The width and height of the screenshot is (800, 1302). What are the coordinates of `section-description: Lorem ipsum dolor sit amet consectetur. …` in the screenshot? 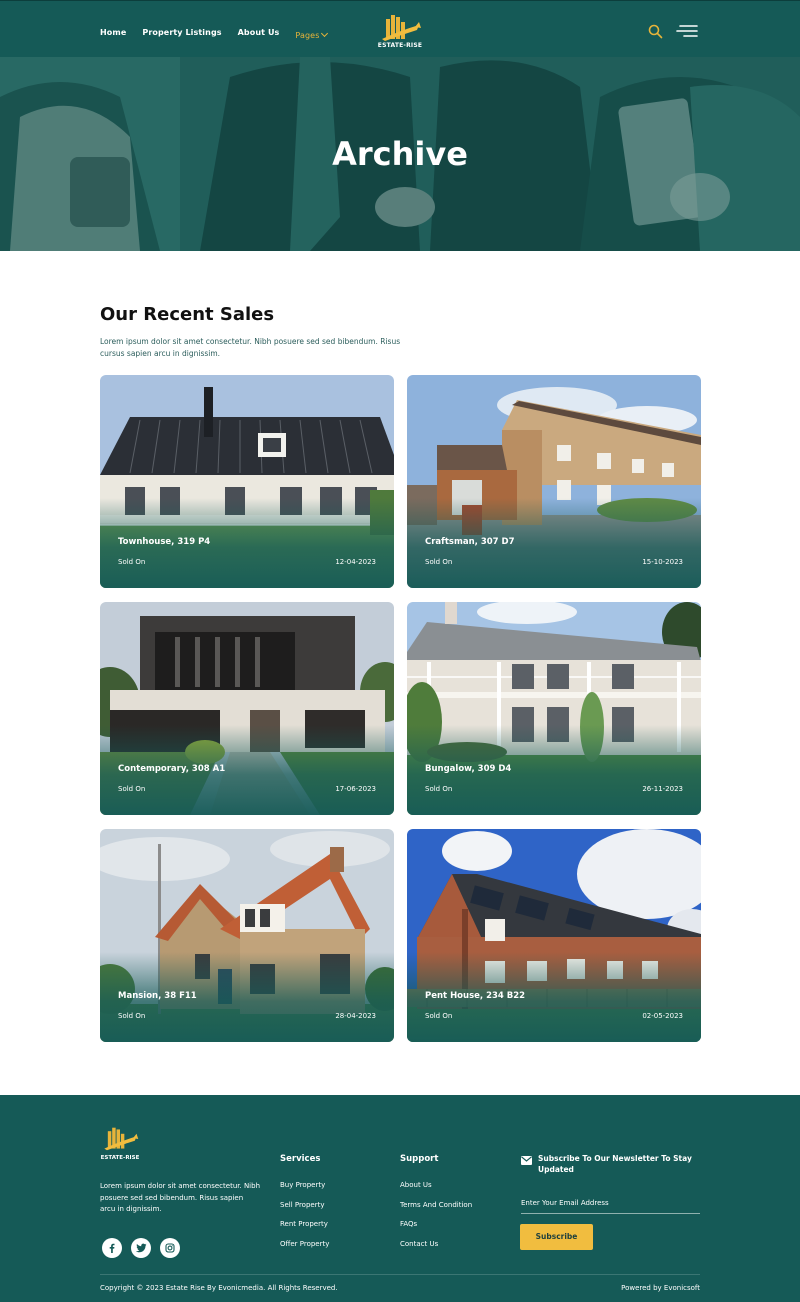 It's located at (250, 347).